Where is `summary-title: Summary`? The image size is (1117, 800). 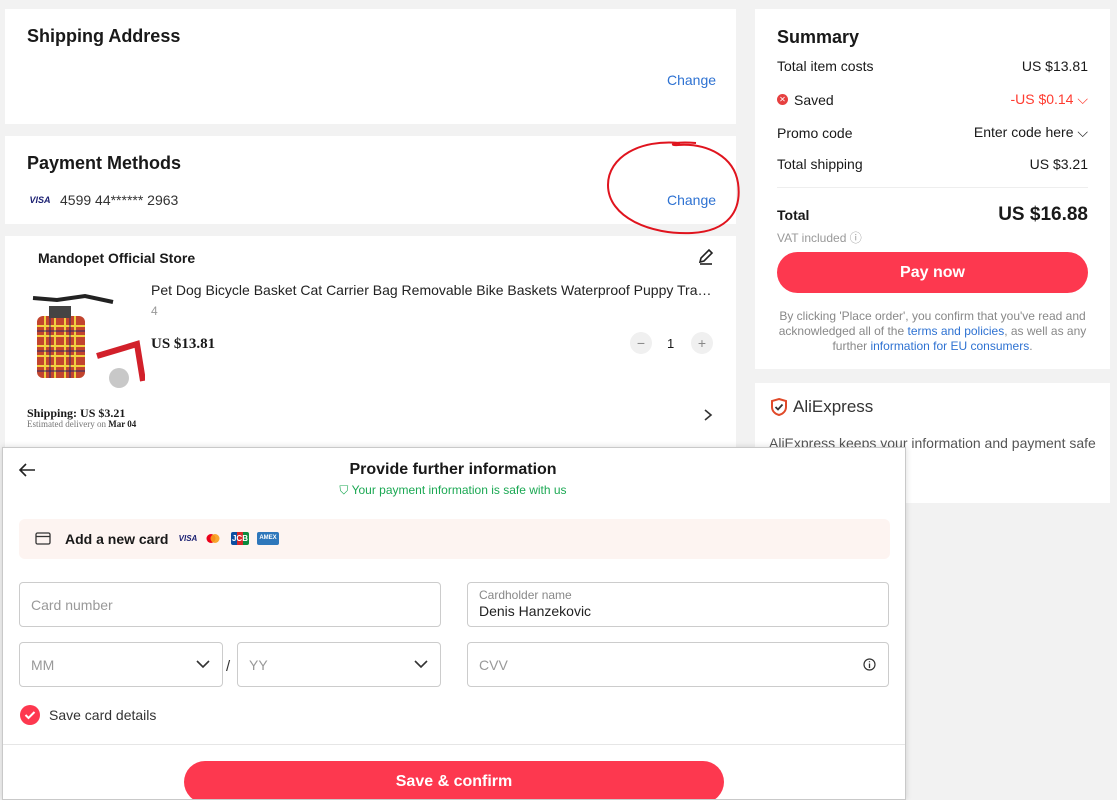
summary-title: Summary is located at coordinates (818, 37).